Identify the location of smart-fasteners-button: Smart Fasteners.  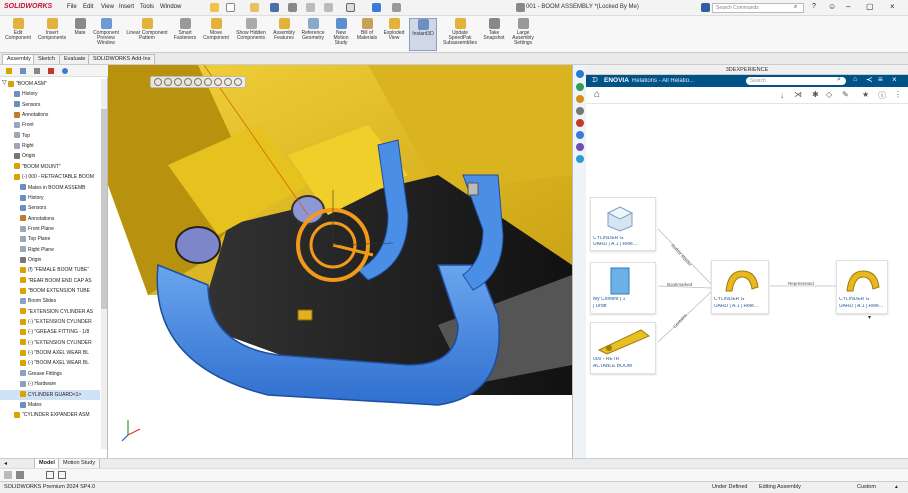
(185, 29).